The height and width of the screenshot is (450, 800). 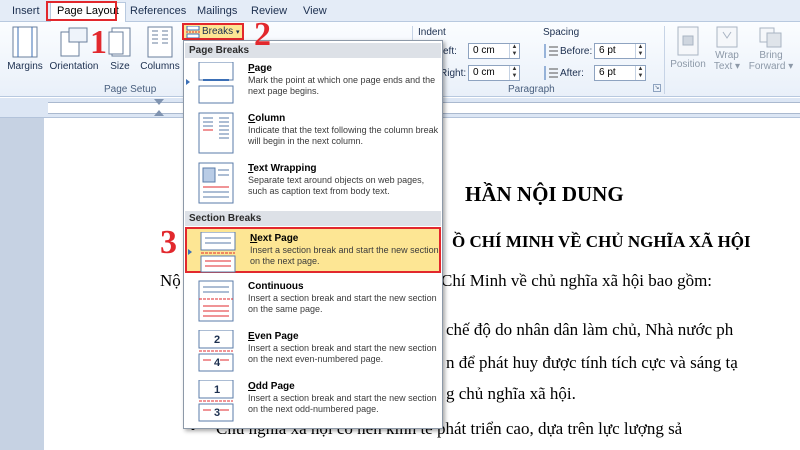 What do you see at coordinates (511, 393) in the screenshot?
I see `document-line-4: g chủ nghĩa xã hội.` at bounding box center [511, 393].